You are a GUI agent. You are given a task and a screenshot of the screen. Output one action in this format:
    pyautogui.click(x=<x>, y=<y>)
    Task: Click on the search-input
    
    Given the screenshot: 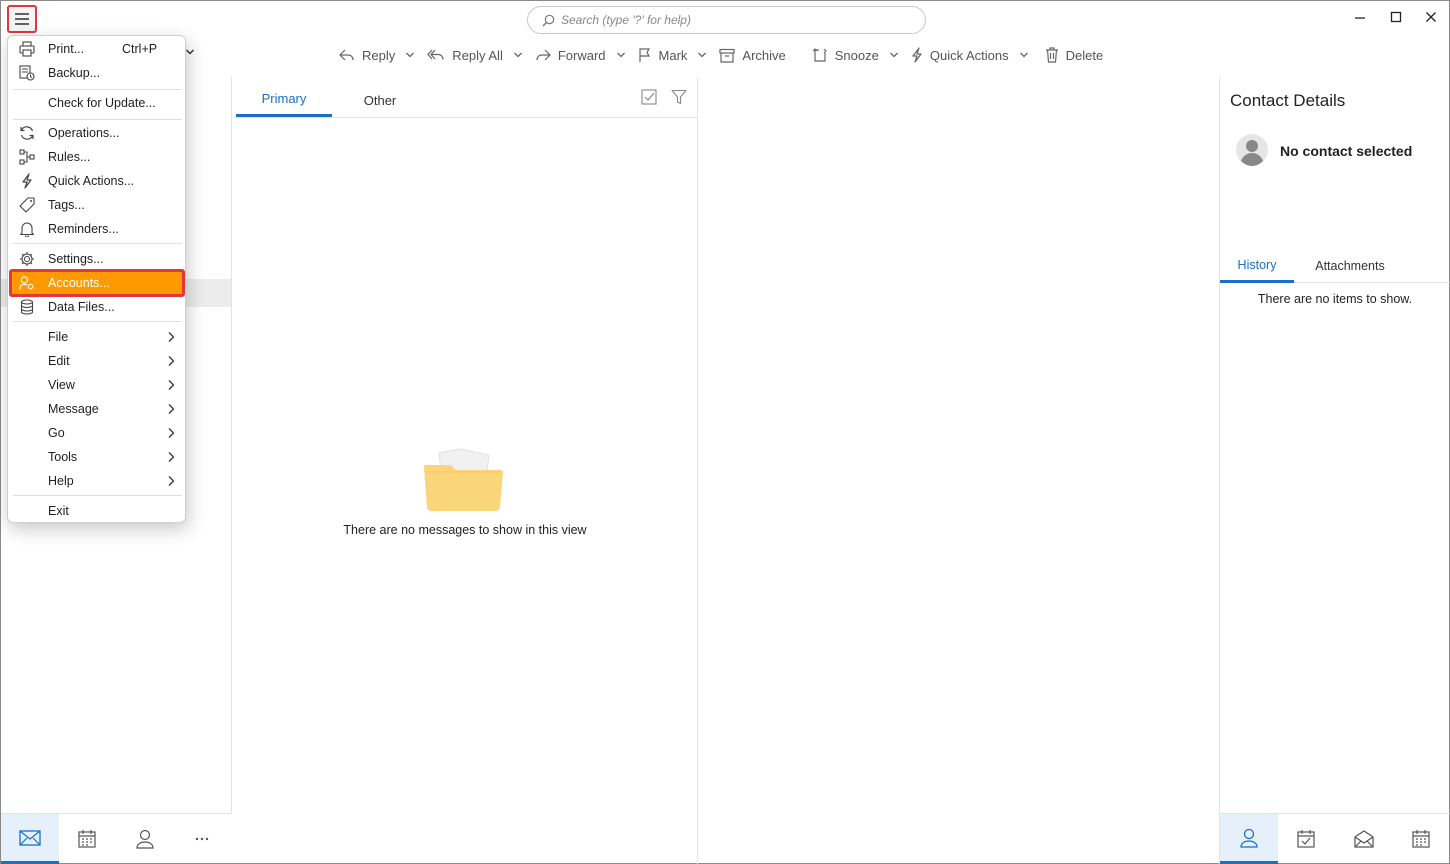 What is the action you would take?
    pyautogui.click(x=731, y=20)
    